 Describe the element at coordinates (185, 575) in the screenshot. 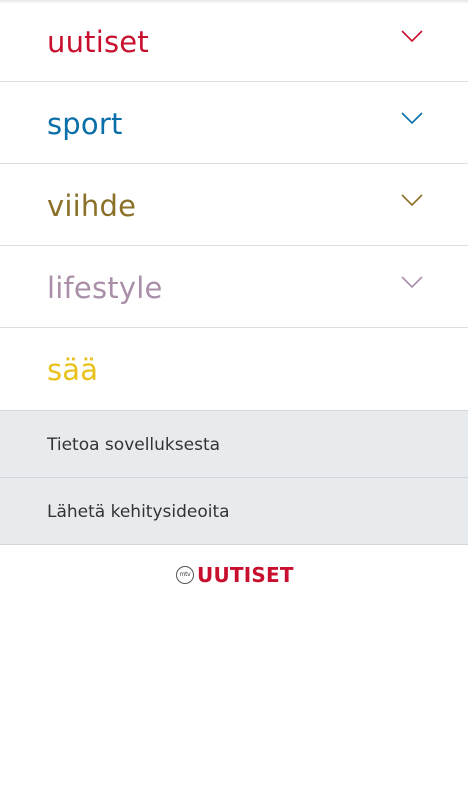

I see `mtv-badge: mtv` at that location.